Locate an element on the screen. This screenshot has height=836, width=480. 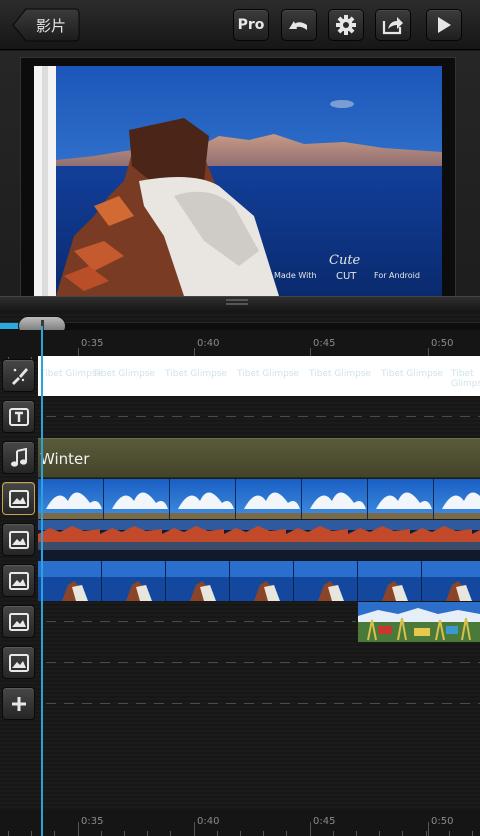
audio-track-button is located at coordinates (18, 457).